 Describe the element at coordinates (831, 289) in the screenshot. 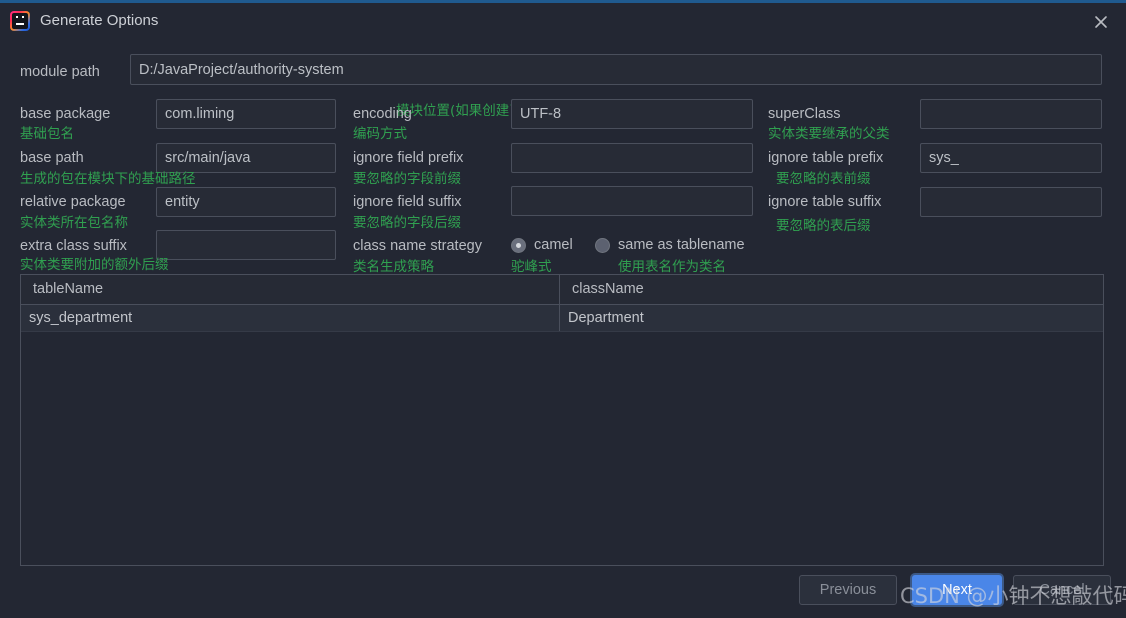

I see `column-header-classname: className` at that location.